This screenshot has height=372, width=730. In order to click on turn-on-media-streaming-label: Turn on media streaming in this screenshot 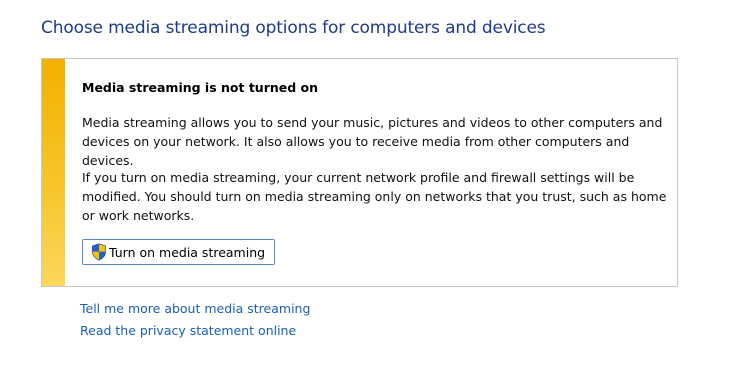, I will do `click(187, 252)`.